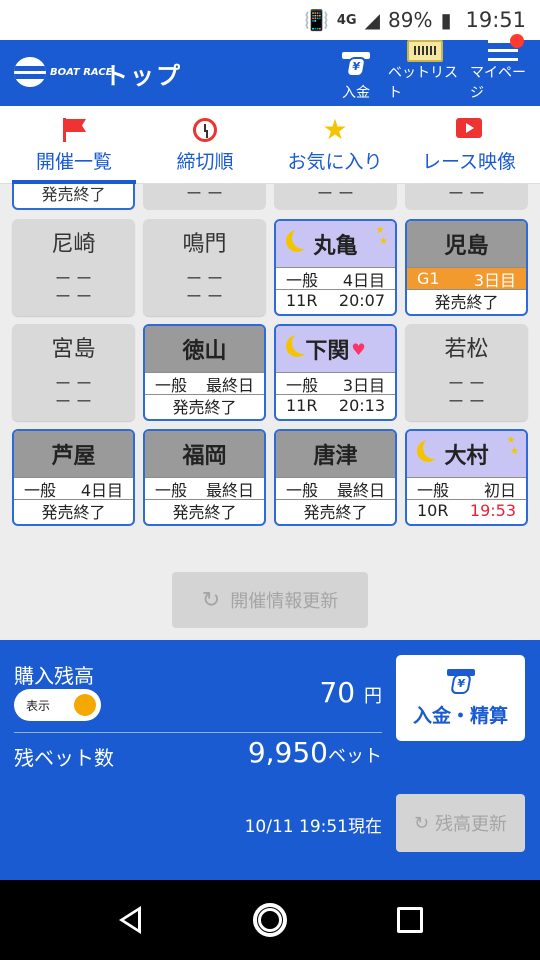 Image resolution: width=540 pixels, height=960 pixels. Describe the element at coordinates (73, 372) in the screenshot. I see `venue-card-miyajima: 宮島 ー ー ー ー` at that location.